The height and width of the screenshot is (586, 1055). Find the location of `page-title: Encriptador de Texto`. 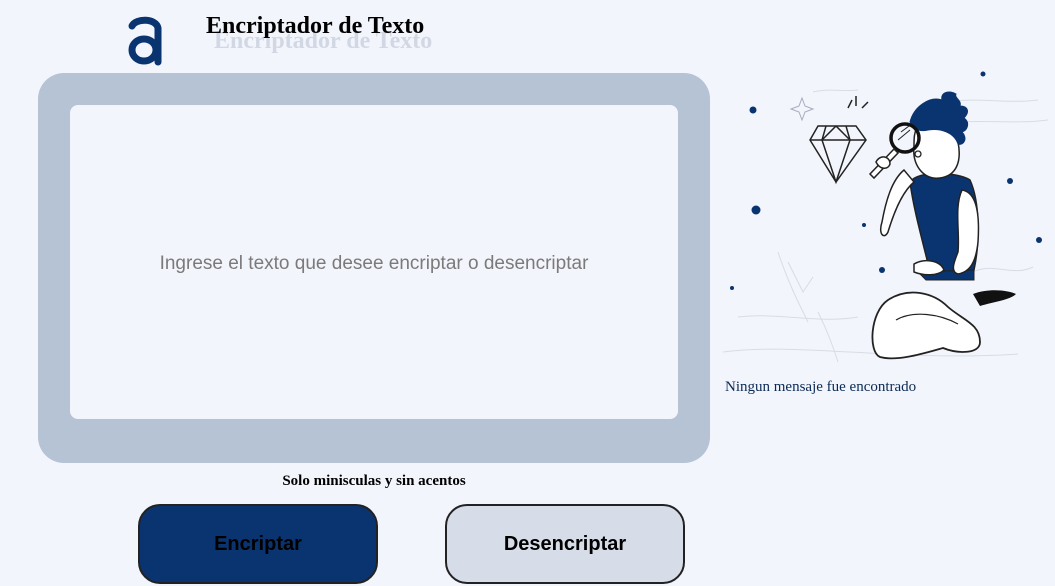

page-title: Encriptador de Texto is located at coordinates (315, 26).